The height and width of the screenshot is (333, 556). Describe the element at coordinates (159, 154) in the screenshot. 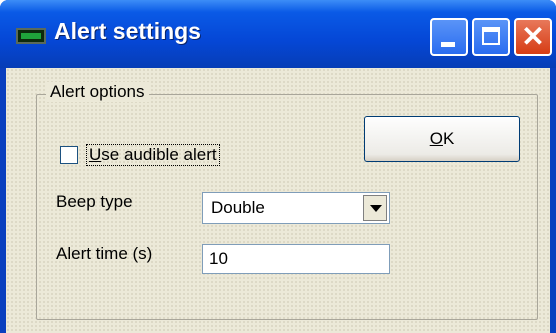

I see `audible-alert-label-text: se audible alert` at that location.